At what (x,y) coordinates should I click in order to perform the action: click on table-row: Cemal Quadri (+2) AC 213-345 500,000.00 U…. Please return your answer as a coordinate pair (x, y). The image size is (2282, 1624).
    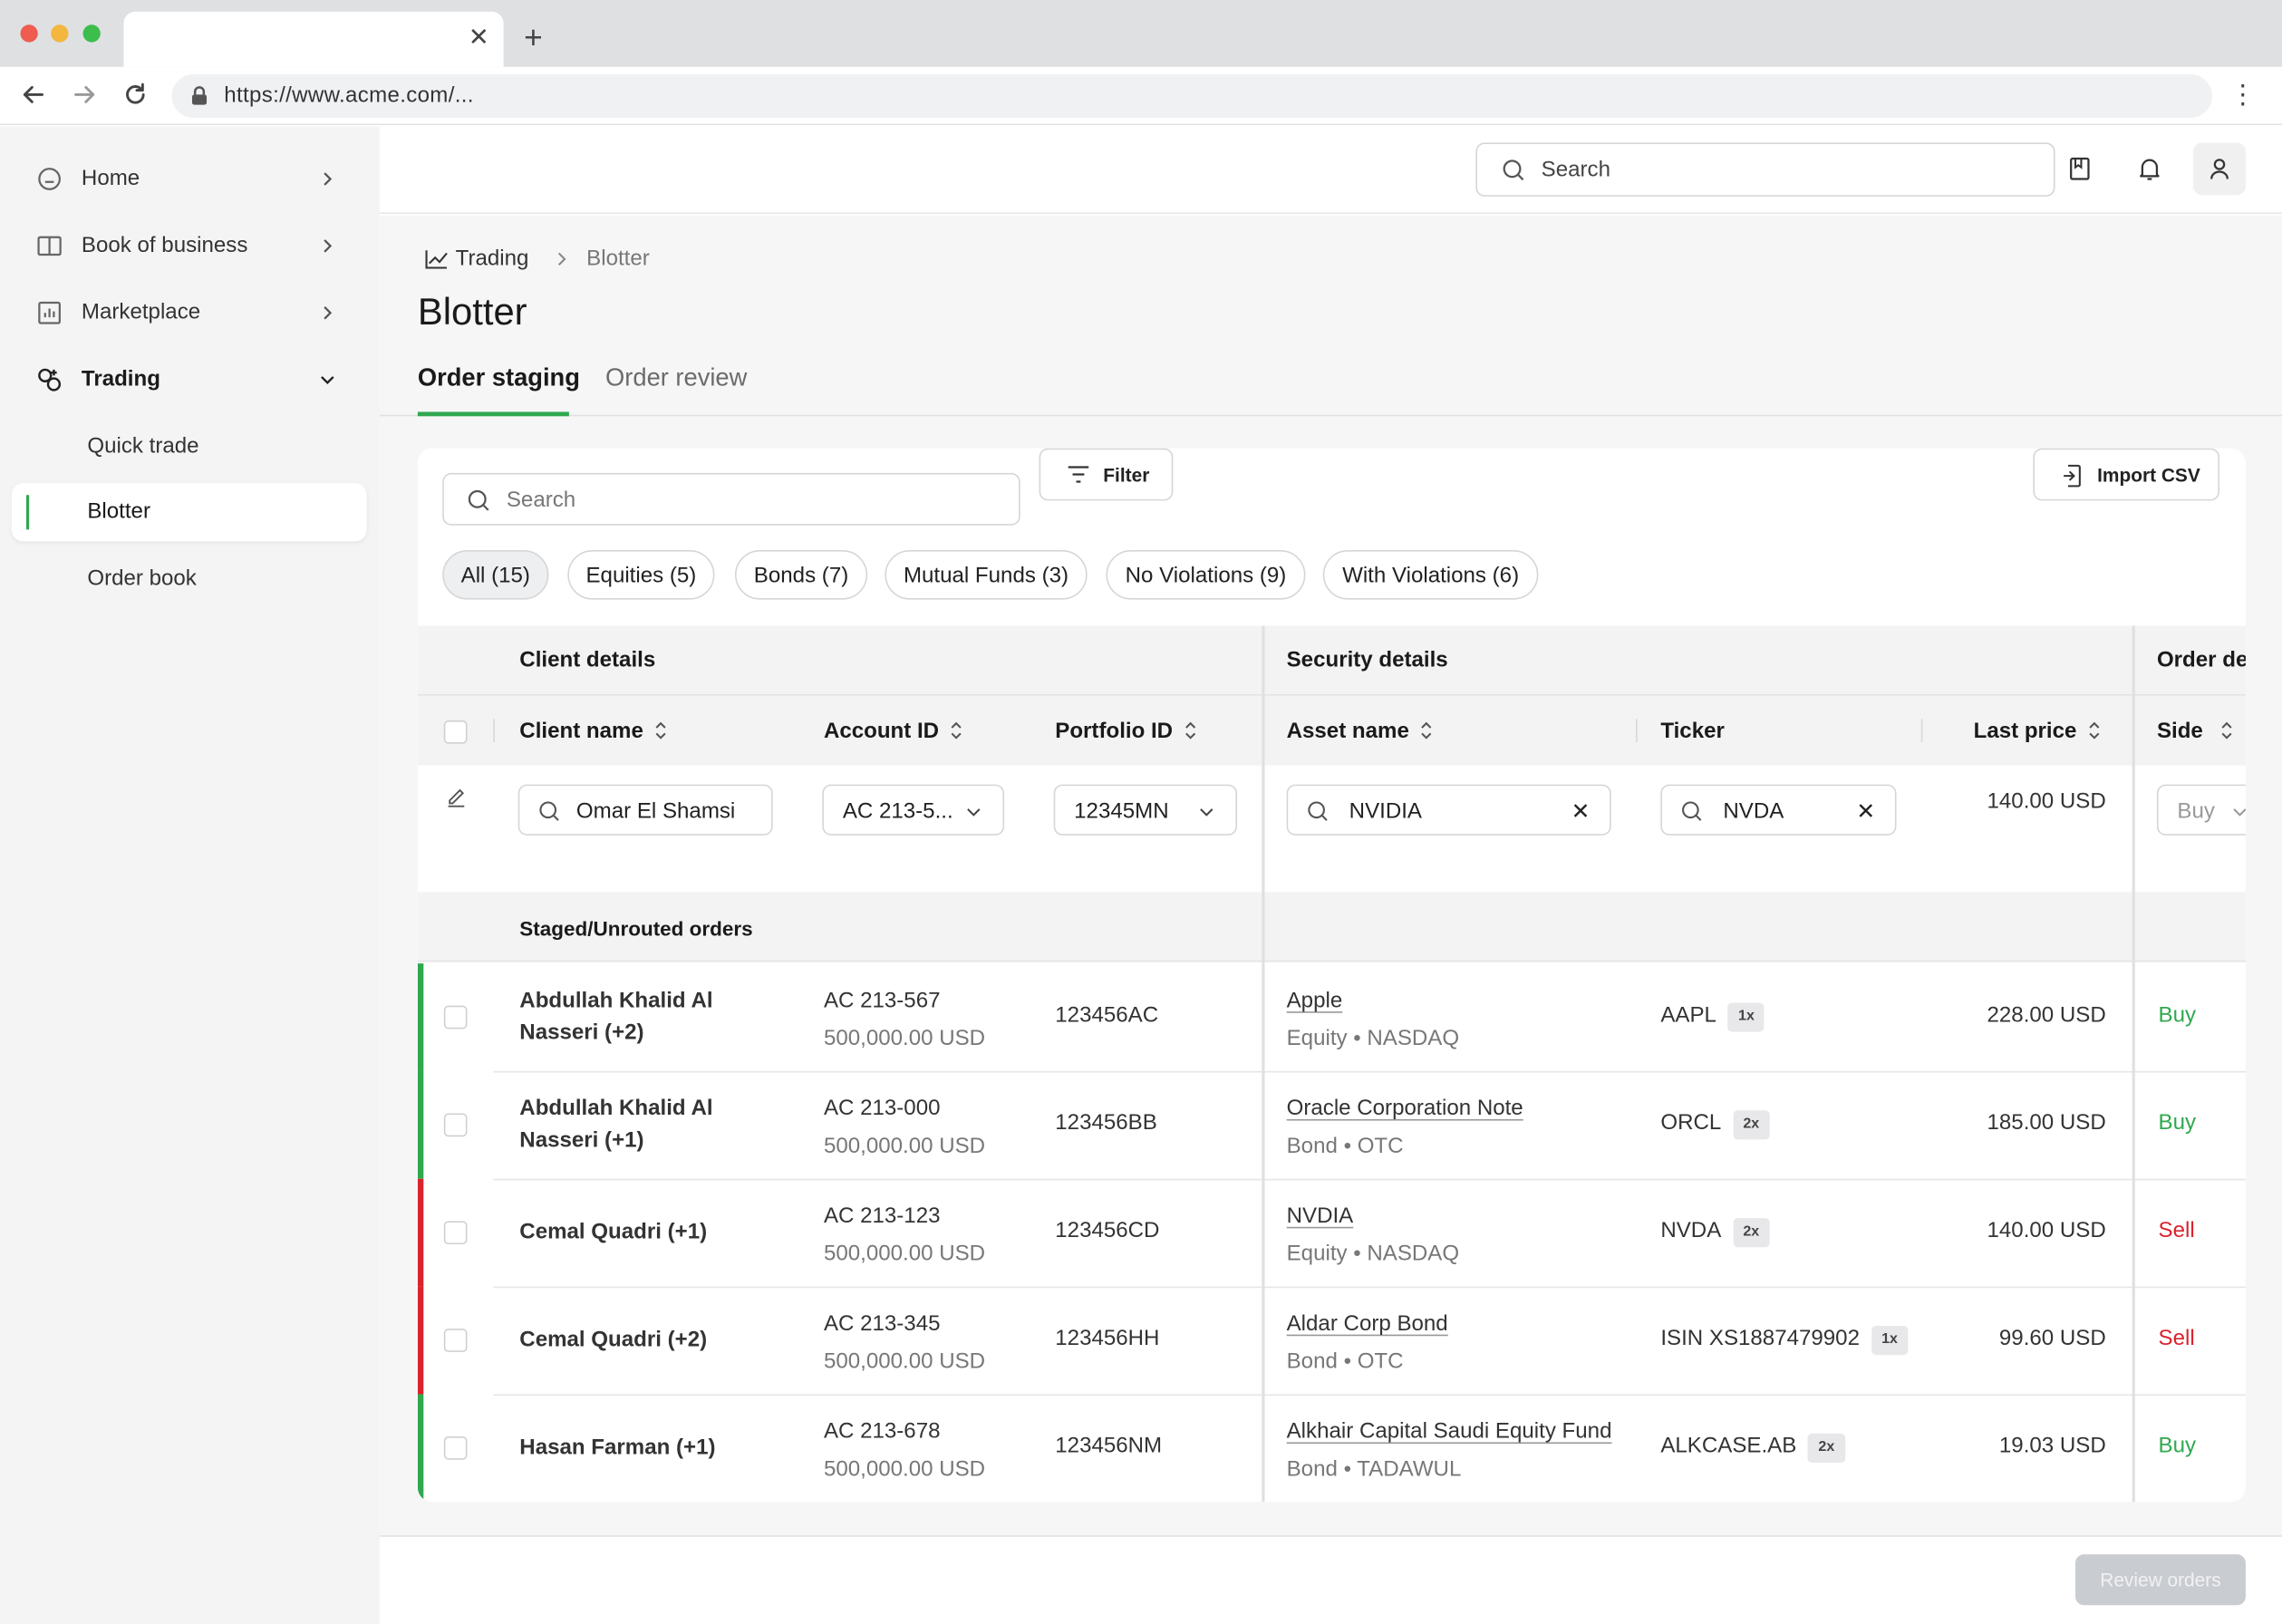
    Looking at the image, I should click on (1331, 1340).